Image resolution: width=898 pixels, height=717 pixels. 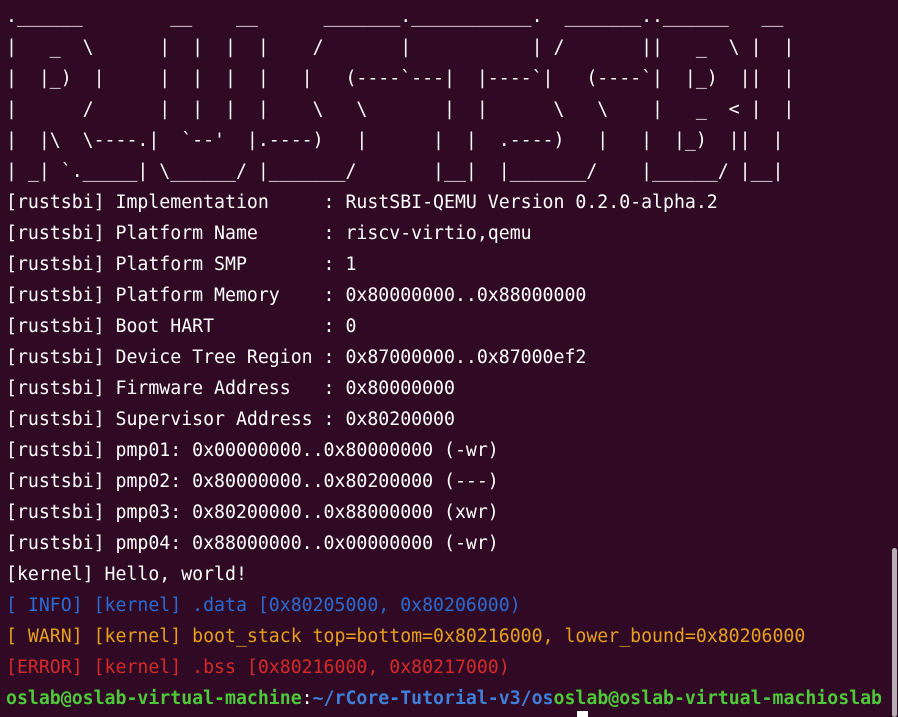 What do you see at coordinates (181, 264) in the screenshot?
I see `output-line-platform-smp: [rustsbi] Platform SMP : 1` at bounding box center [181, 264].